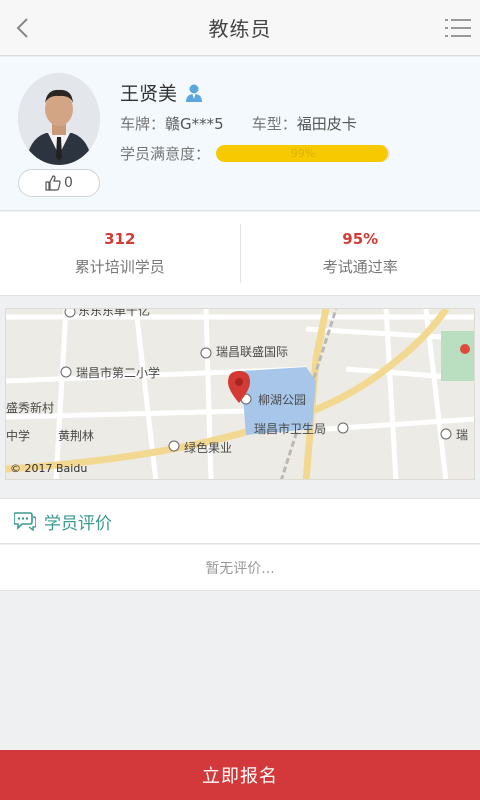 The width and height of the screenshot is (480, 800). I want to click on satisfaction: 学员满意度： 99%, so click(255, 153).